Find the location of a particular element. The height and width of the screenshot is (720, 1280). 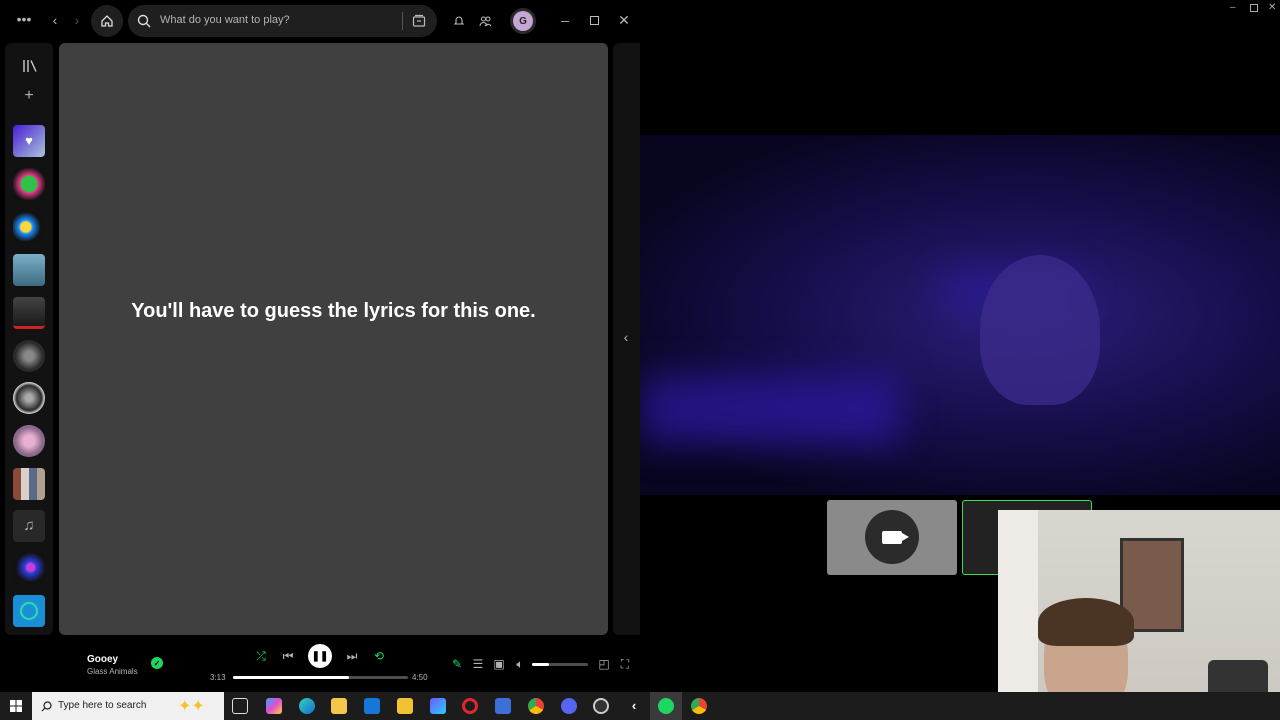

top-bar: ••• ‹ › What do you want to play? G – ✕ is located at coordinates (320, 21).